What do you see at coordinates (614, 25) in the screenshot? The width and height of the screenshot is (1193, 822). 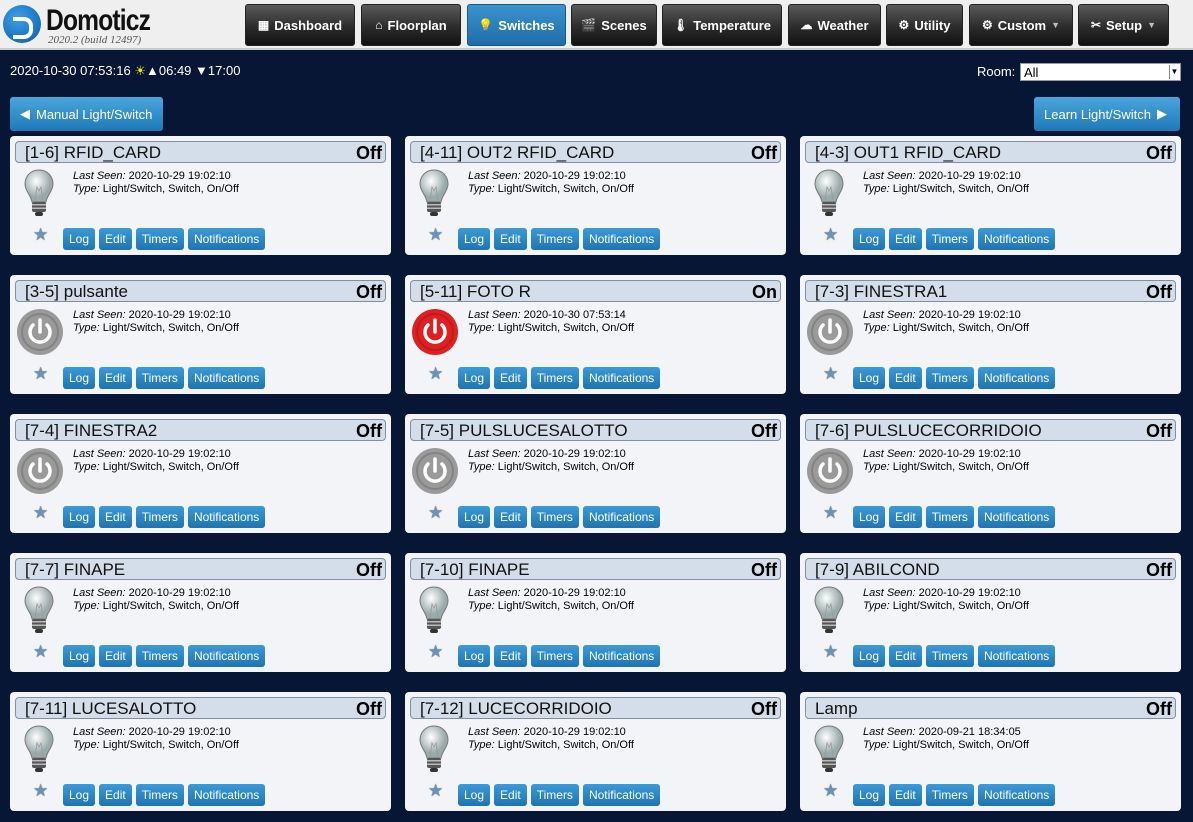 I see `nav-scenes: 🎬 Scenes` at bounding box center [614, 25].